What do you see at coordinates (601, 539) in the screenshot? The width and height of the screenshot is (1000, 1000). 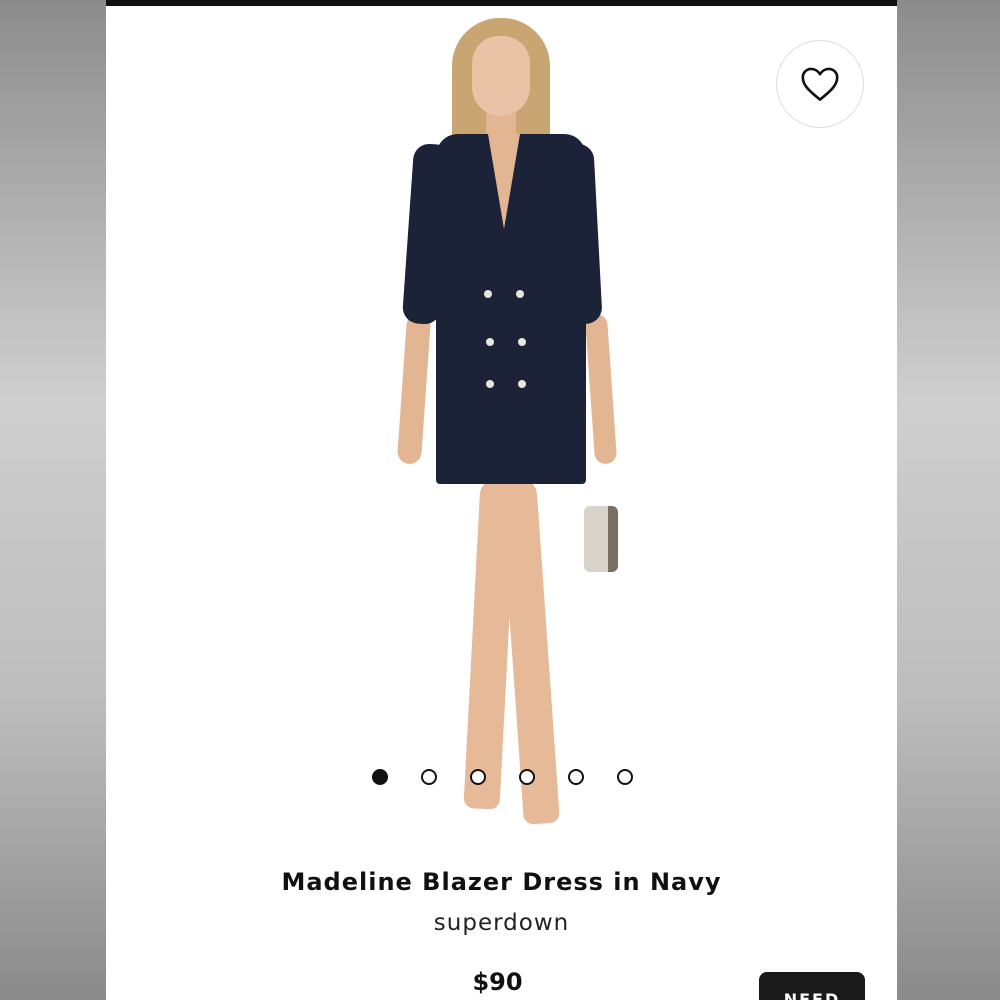 I see `handbag` at bounding box center [601, 539].